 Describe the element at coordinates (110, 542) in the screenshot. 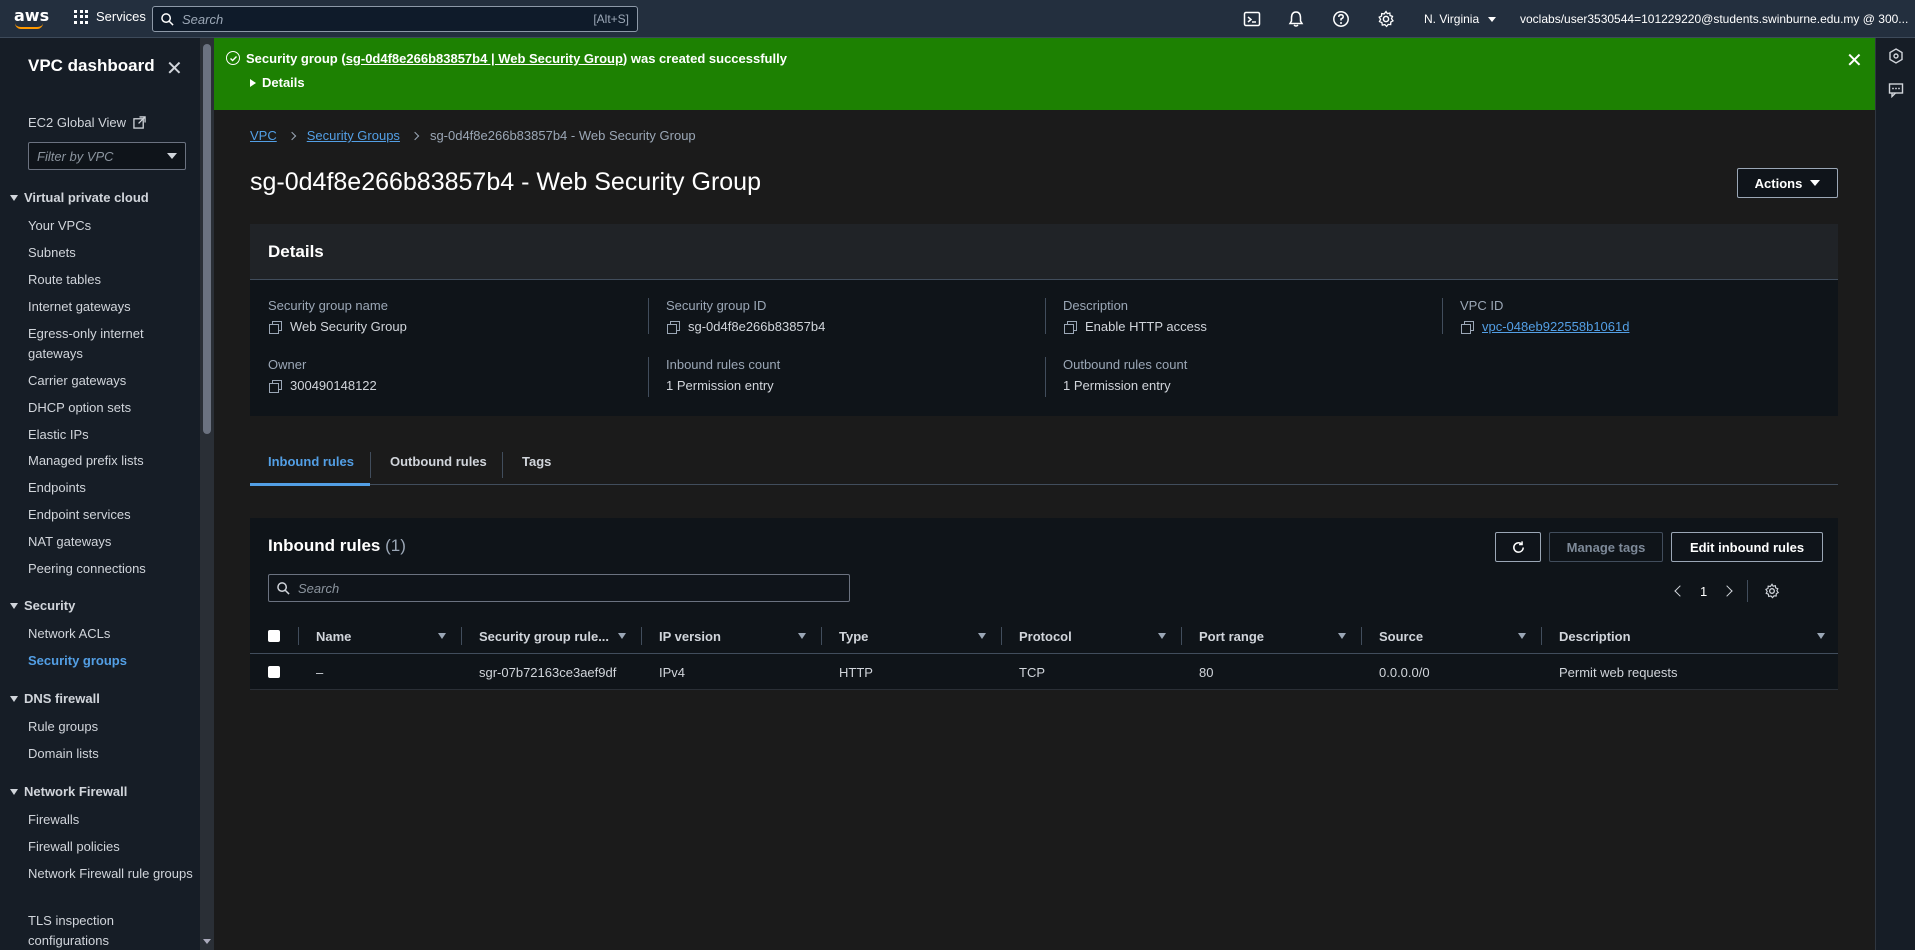

I see `sidebar-item-nat-gateways: NAT gateways` at that location.